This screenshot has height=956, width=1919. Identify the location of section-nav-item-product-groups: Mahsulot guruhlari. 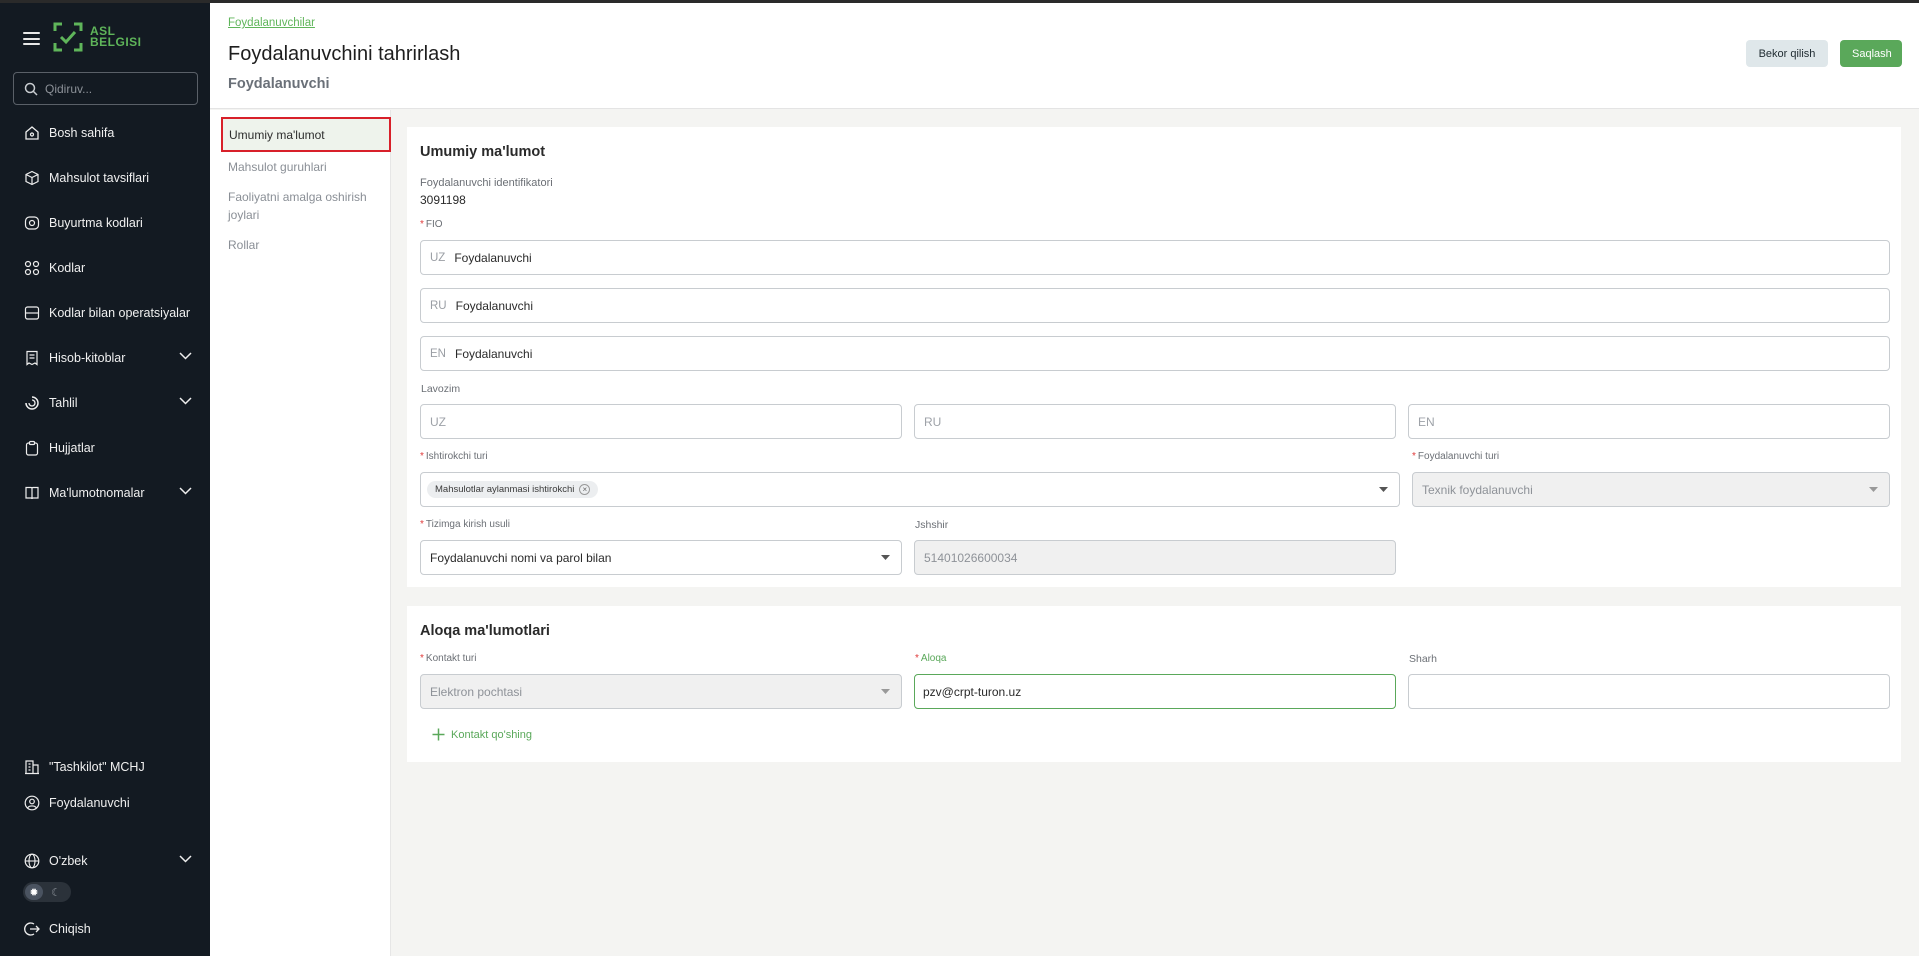
(308, 167).